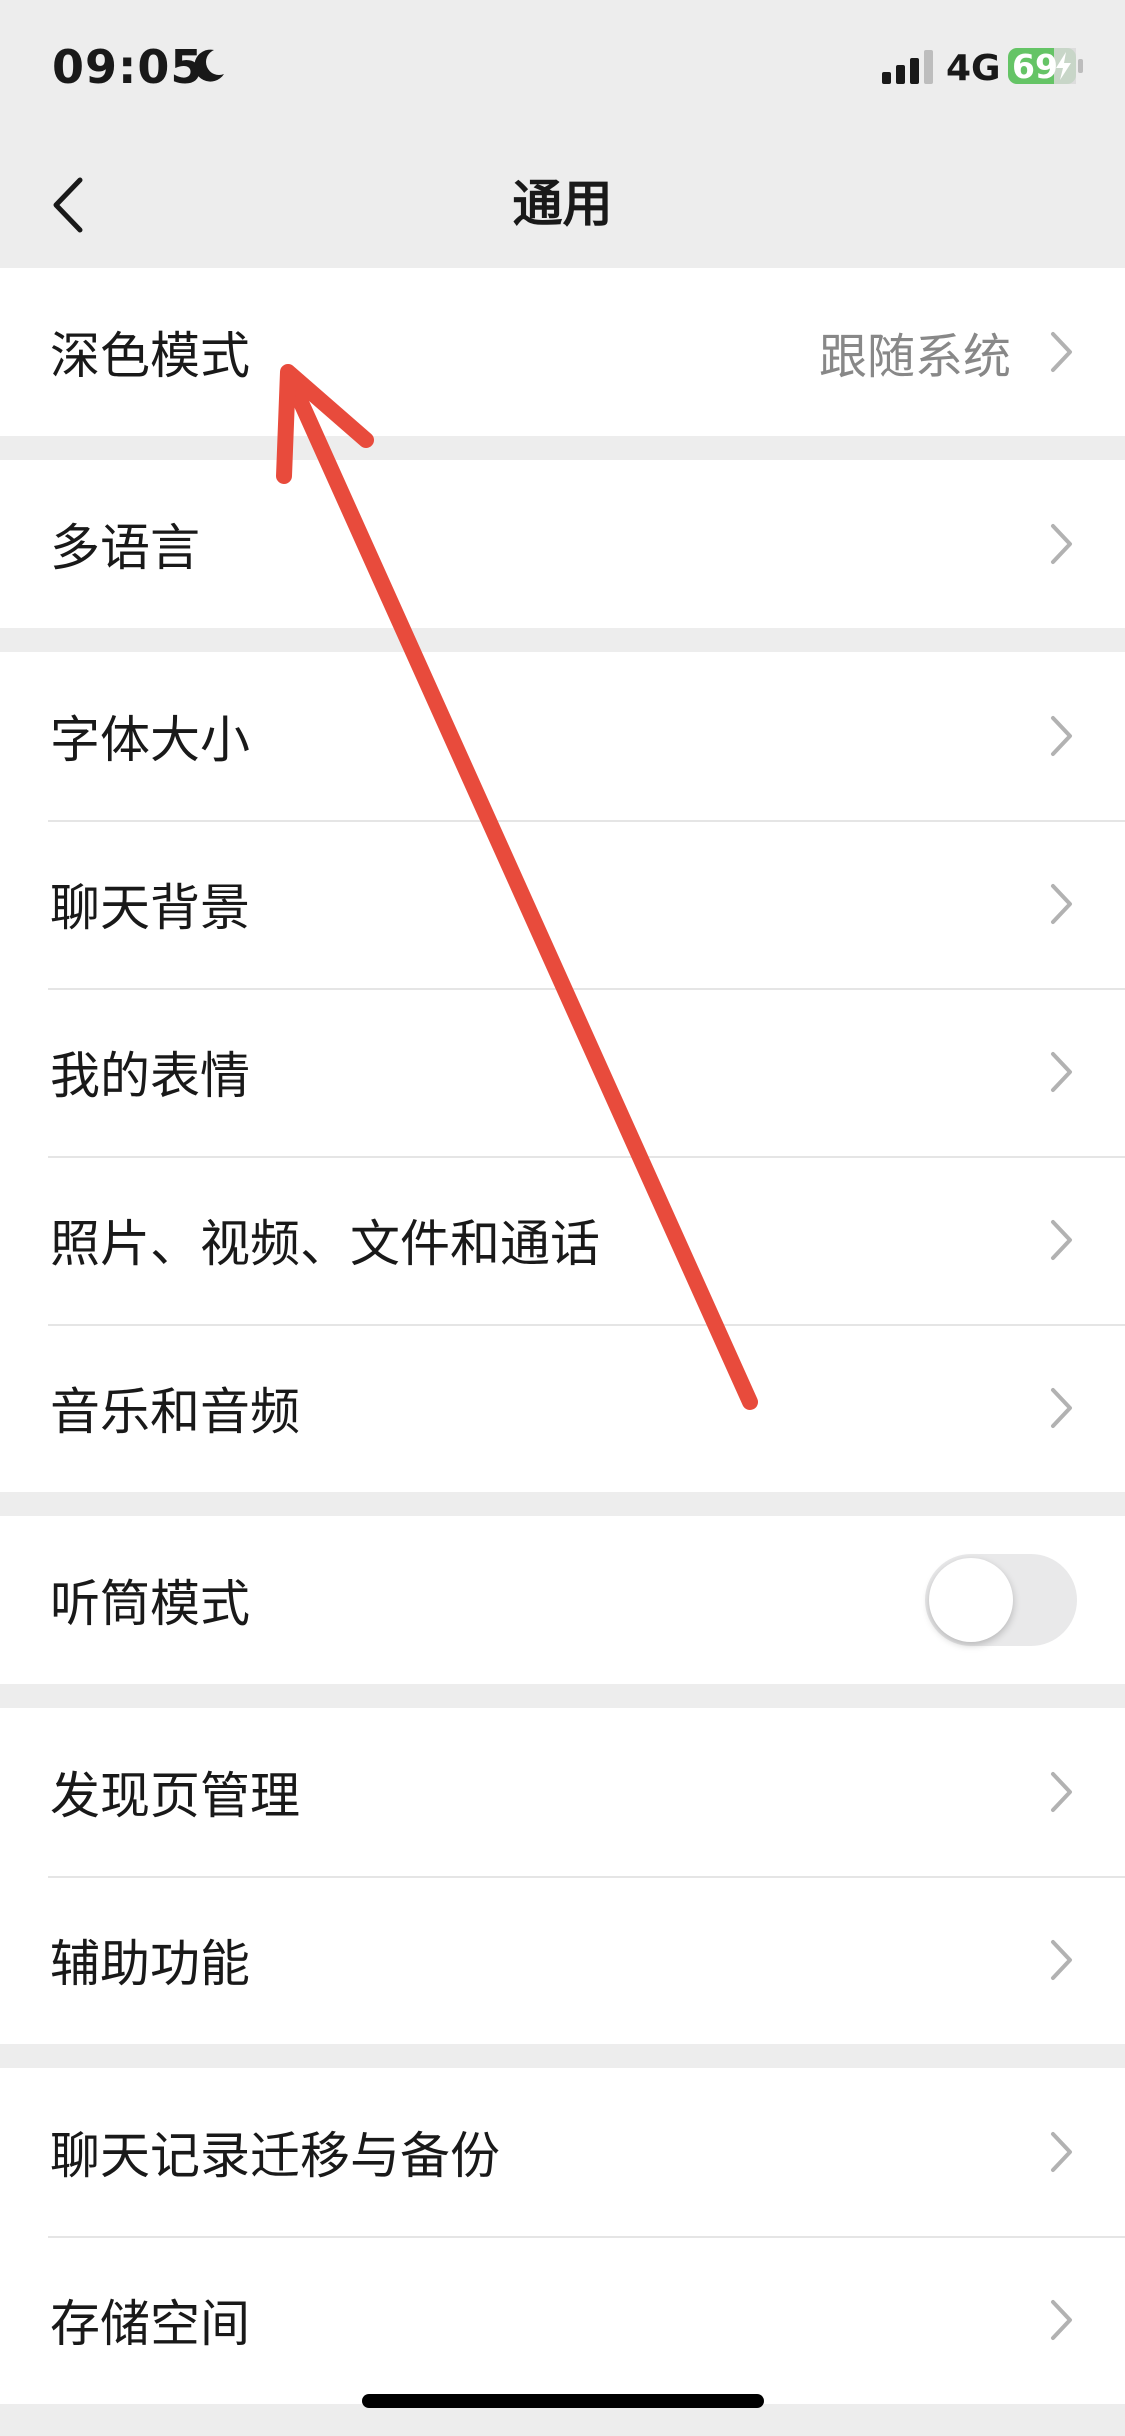 The width and height of the screenshot is (1125, 2436). Describe the element at coordinates (209, 65) in the screenshot. I see `moon-icon` at that location.